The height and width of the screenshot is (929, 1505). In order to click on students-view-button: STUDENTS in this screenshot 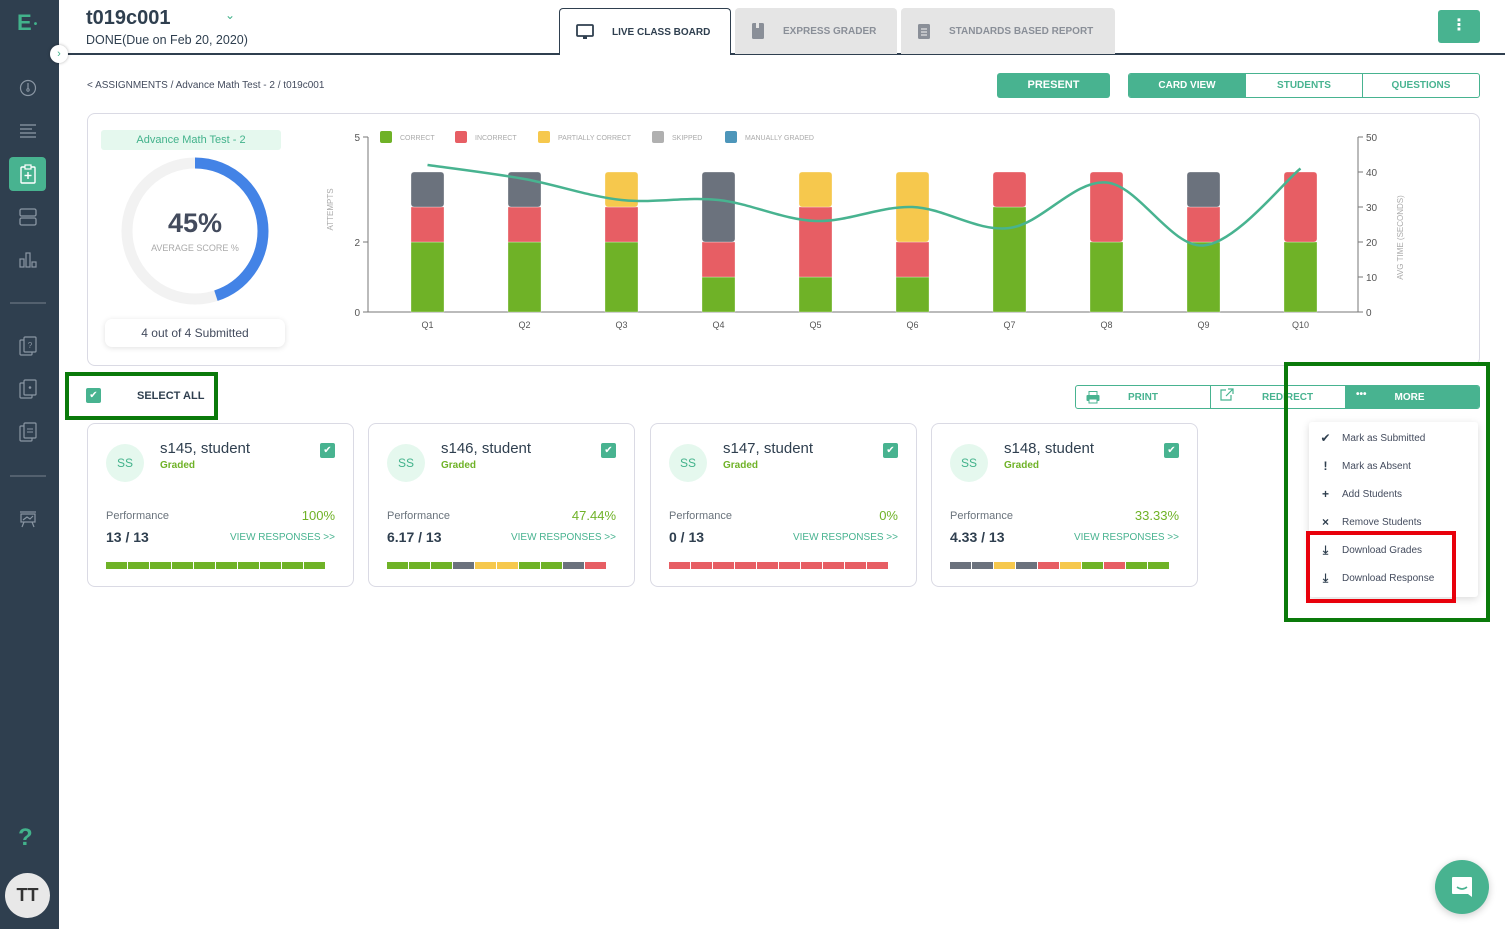, I will do `click(1303, 85)`.